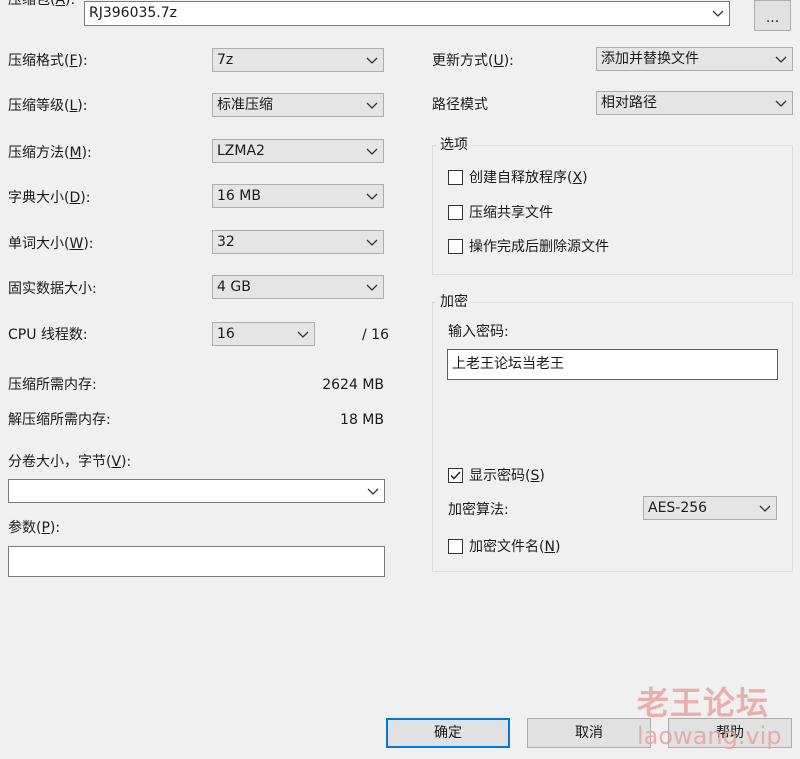 The width and height of the screenshot is (800, 759). I want to click on word-select: 32, so click(298, 242).